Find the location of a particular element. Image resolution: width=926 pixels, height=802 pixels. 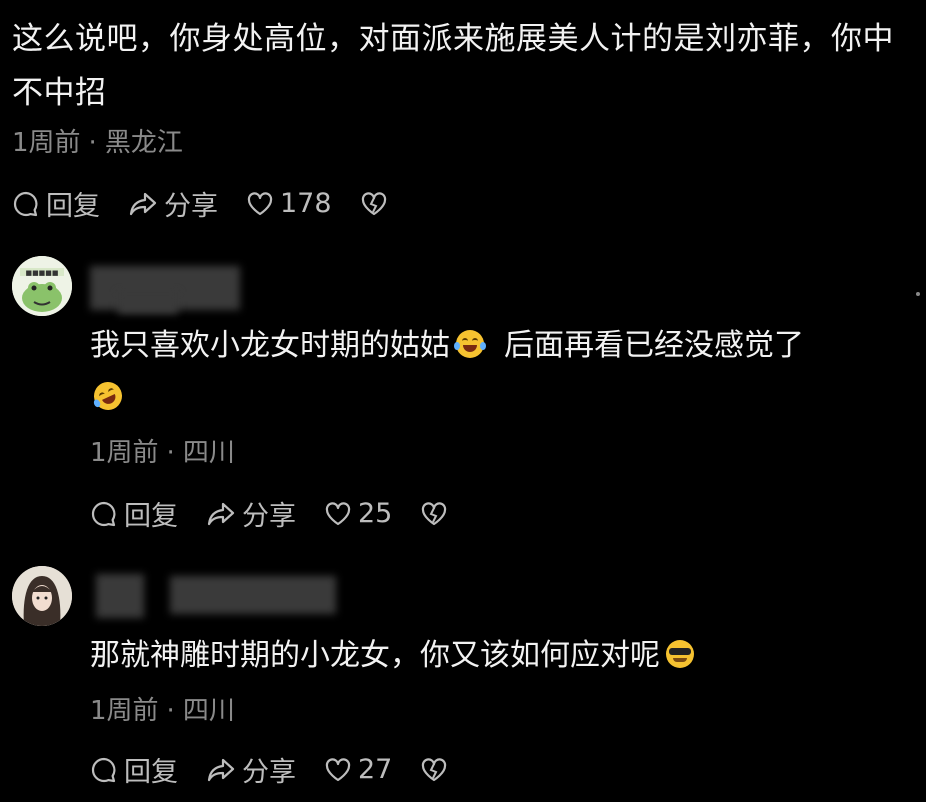

avatar is located at coordinates (42, 596).